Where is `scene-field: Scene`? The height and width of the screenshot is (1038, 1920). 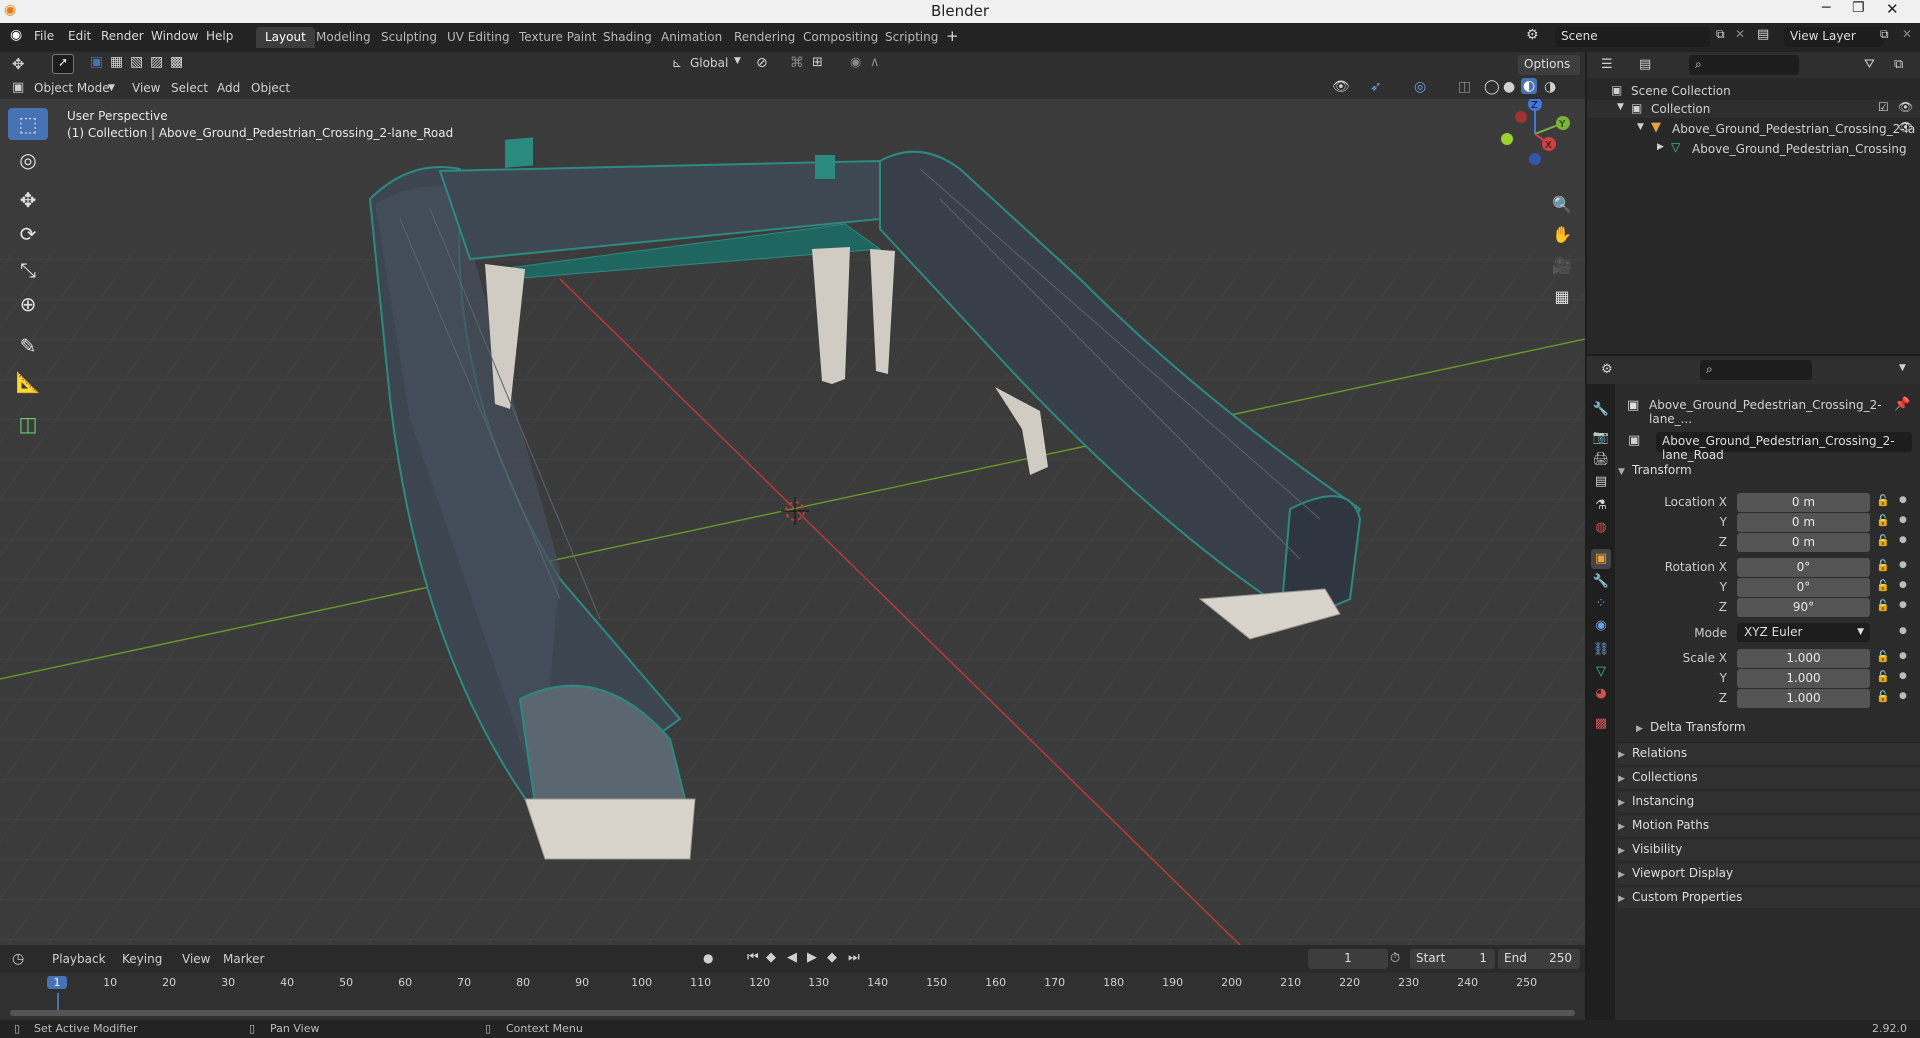 scene-field: Scene is located at coordinates (1632, 37).